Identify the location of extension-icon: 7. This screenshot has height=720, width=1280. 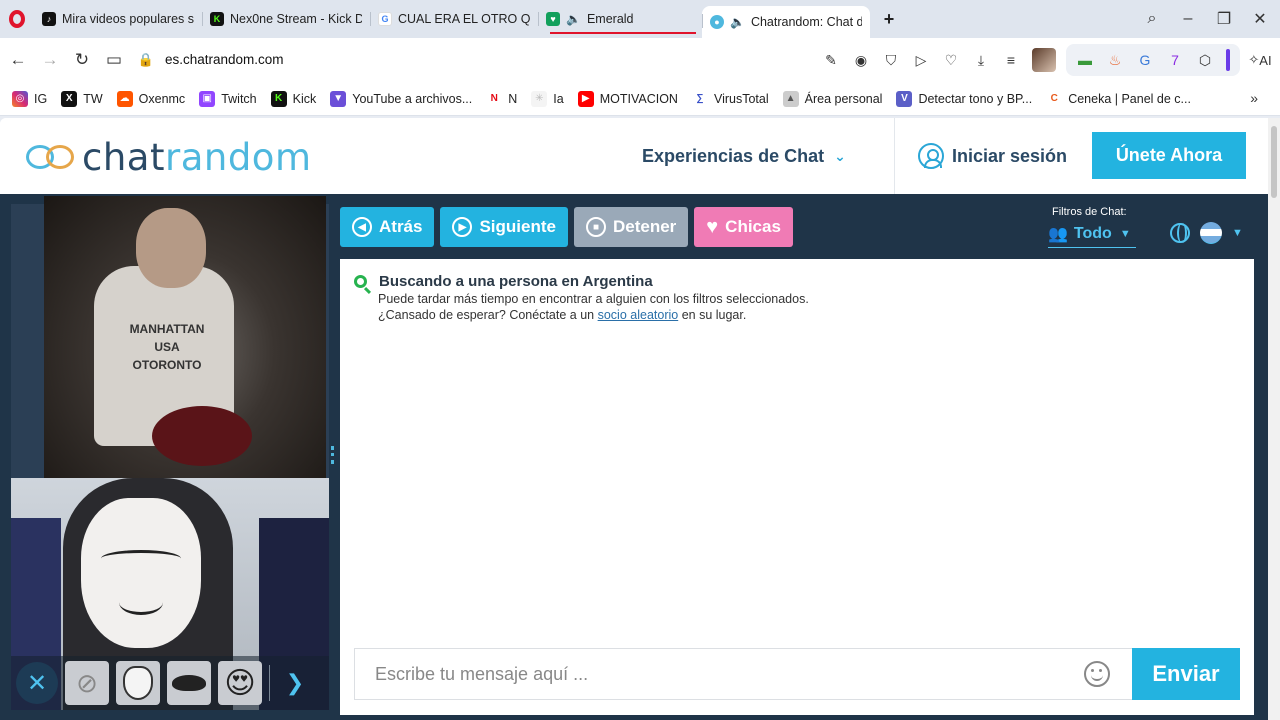
(1175, 60).